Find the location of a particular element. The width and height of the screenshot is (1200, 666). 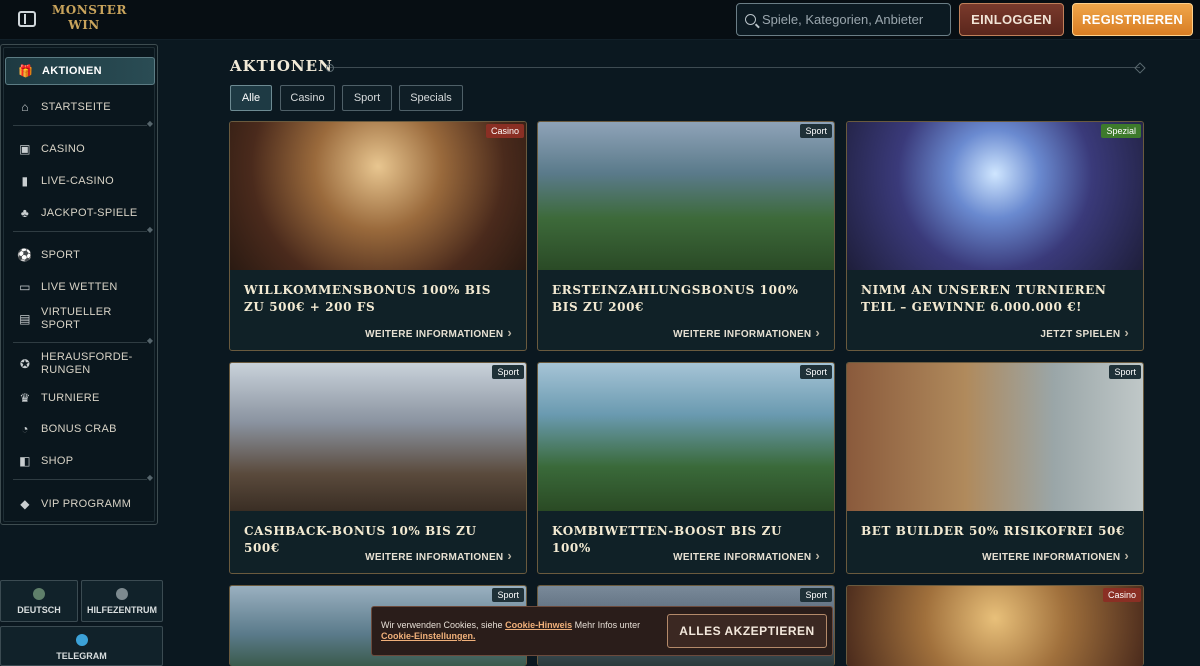

sidebar-item-label: LIVE-CASINO is located at coordinates (77, 181).